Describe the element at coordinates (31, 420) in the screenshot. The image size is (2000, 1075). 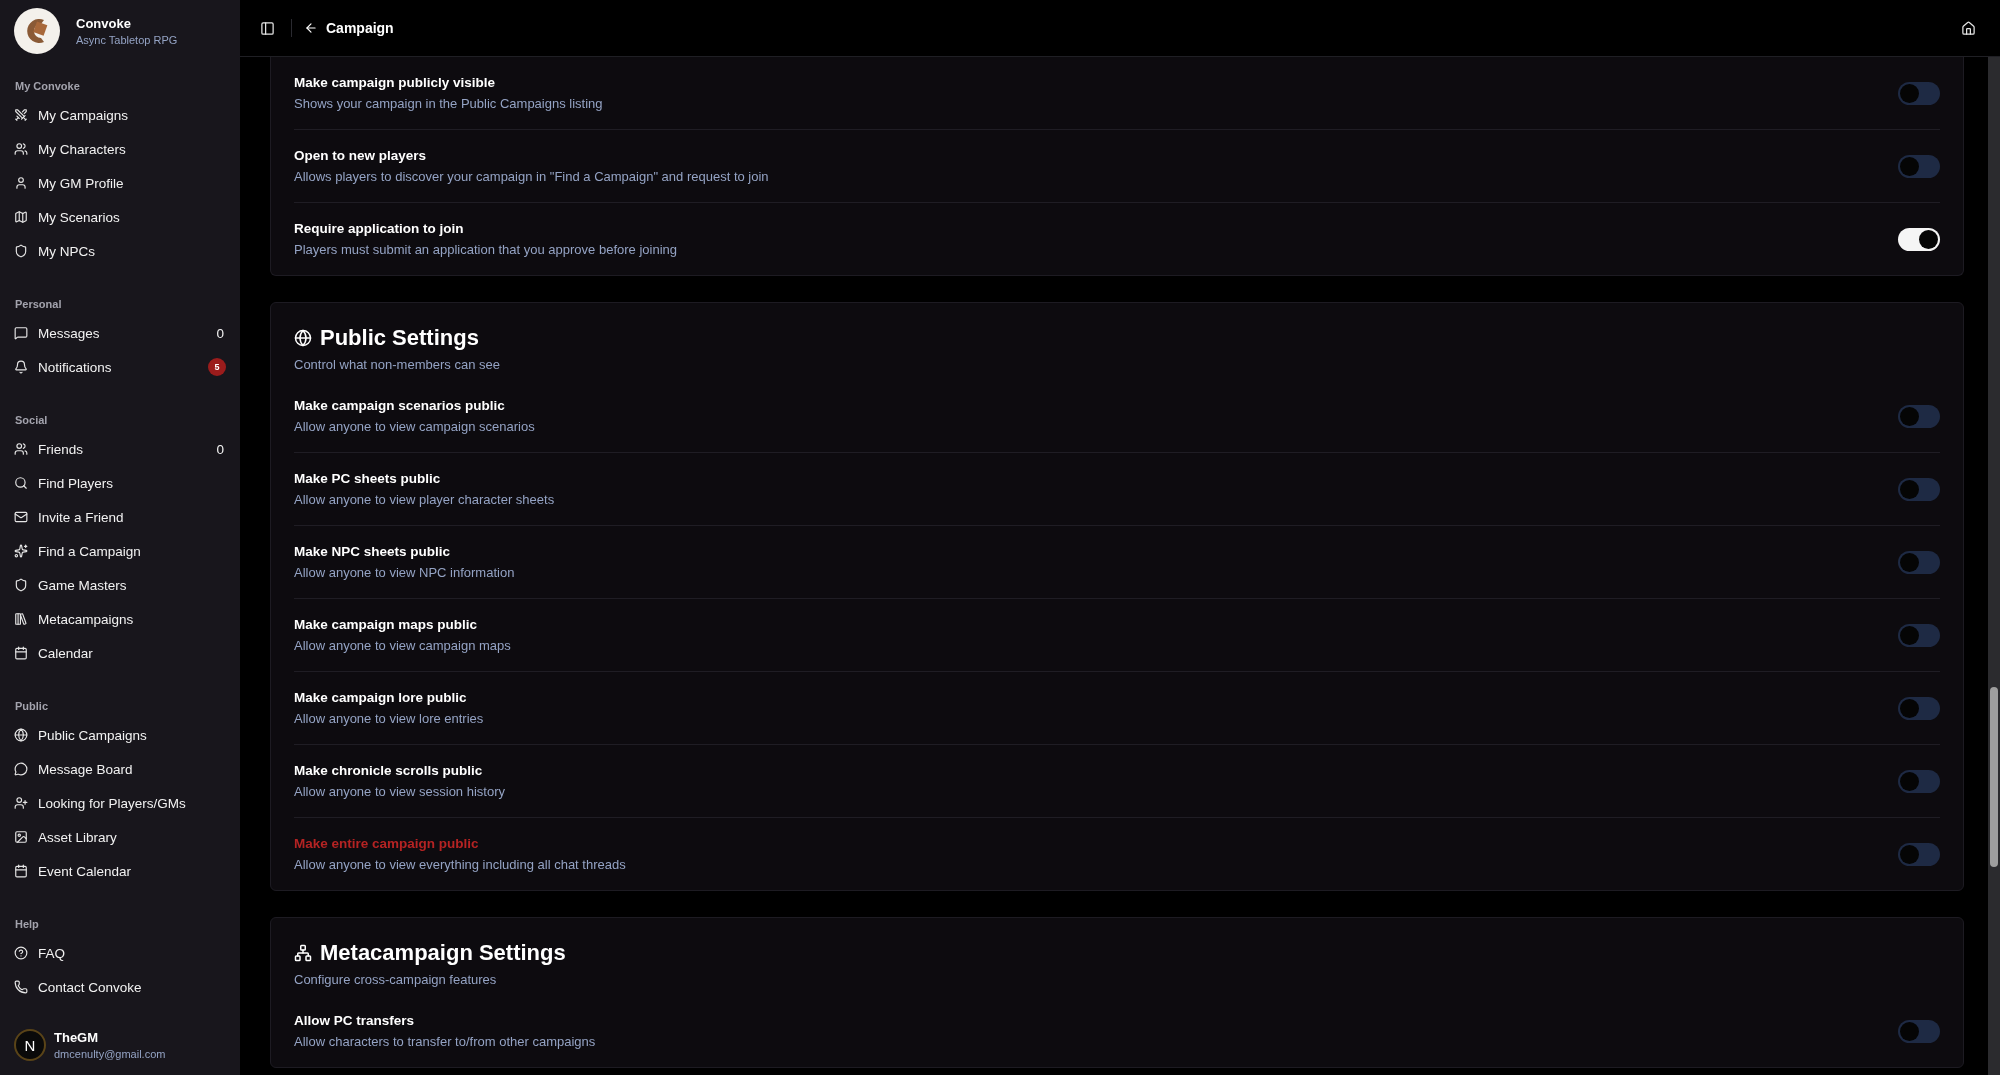
I see `section-label: Social` at that location.